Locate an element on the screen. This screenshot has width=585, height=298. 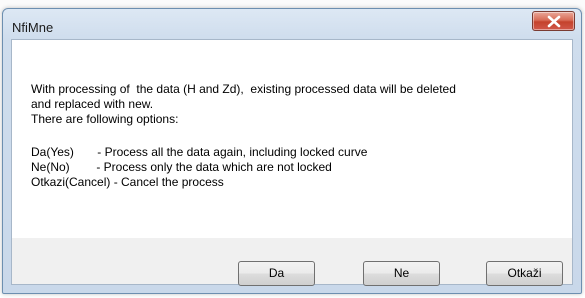
close-button is located at coordinates (553, 21).